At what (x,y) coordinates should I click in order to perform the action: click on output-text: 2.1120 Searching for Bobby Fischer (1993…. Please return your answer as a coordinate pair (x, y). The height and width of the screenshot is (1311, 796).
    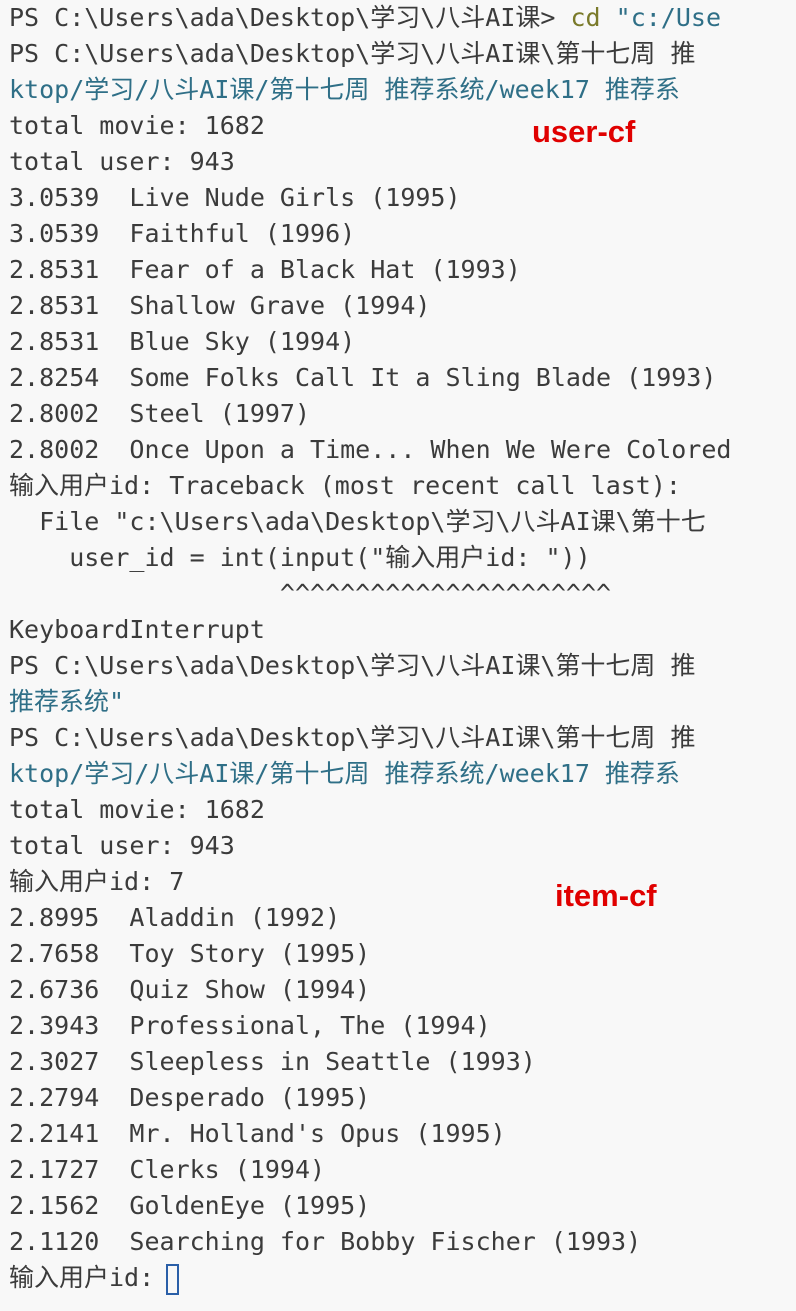
    Looking at the image, I should click on (325, 1241).